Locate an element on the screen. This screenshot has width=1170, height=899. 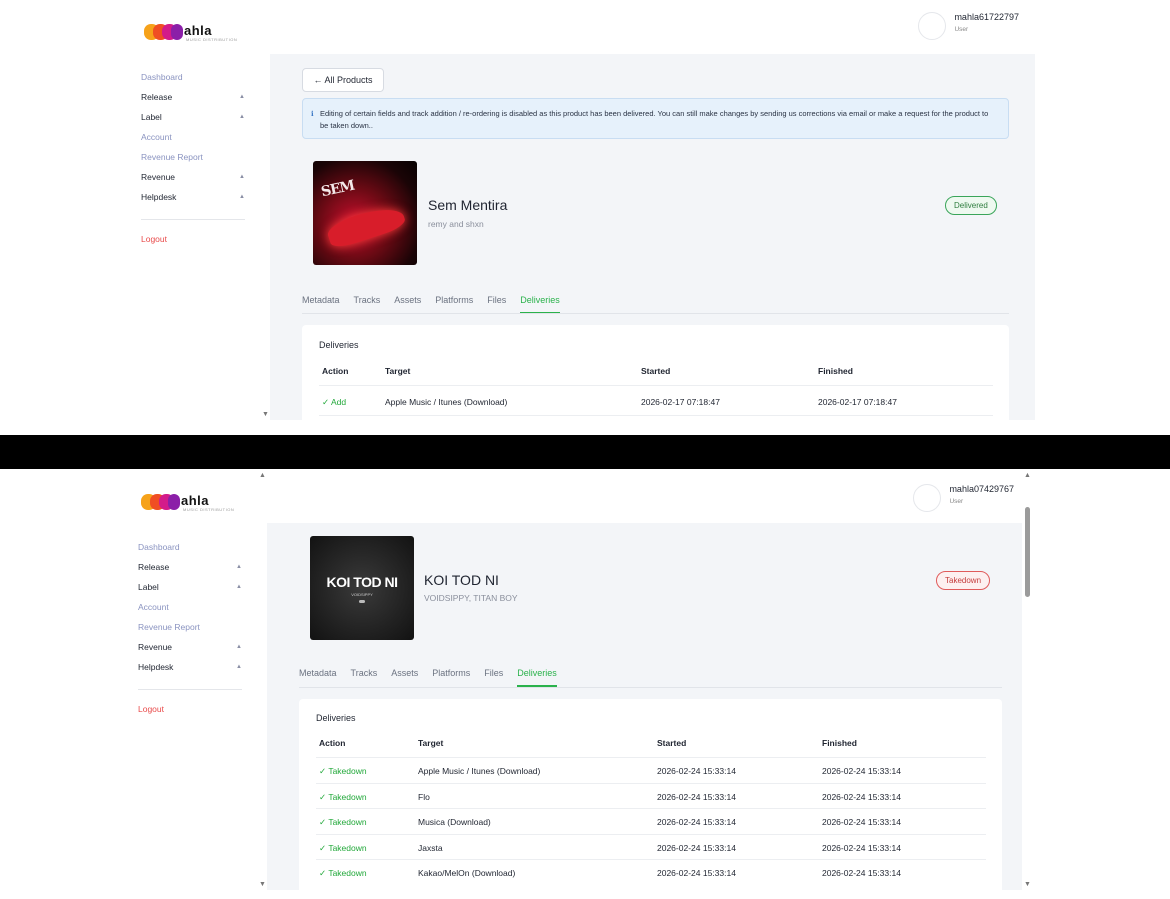
column-header-target: Target is located at coordinates (398, 371).